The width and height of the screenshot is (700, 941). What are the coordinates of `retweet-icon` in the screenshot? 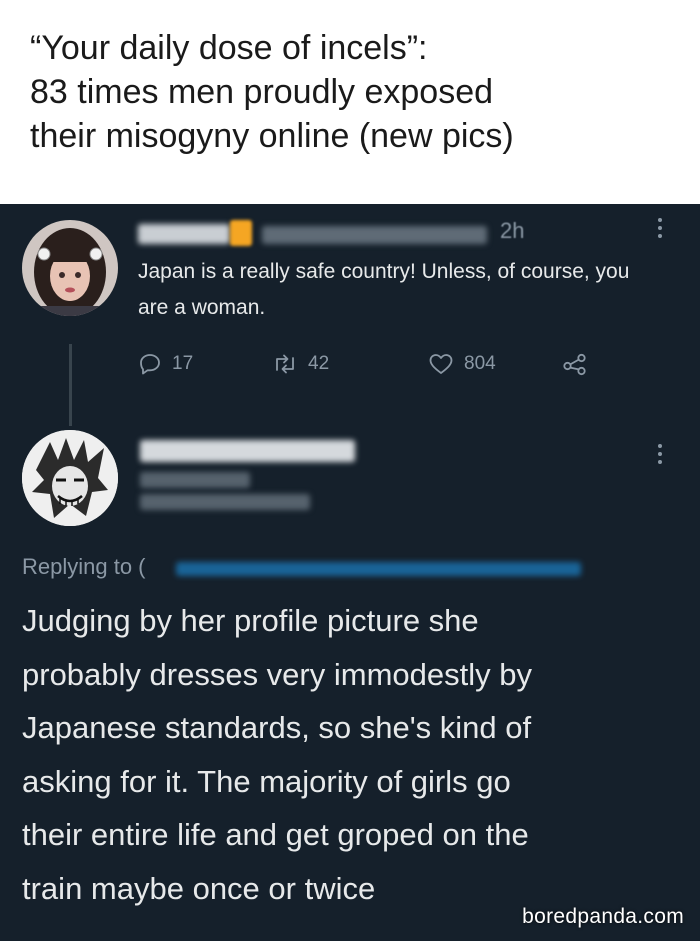 It's located at (285, 364).